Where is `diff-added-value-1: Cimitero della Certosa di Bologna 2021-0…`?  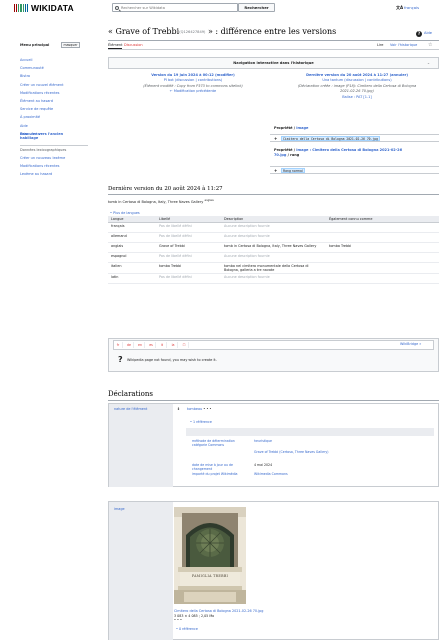 diff-added-value-1: Cimitero della Certosa di Bologna 2021-0… is located at coordinates (330, 138).